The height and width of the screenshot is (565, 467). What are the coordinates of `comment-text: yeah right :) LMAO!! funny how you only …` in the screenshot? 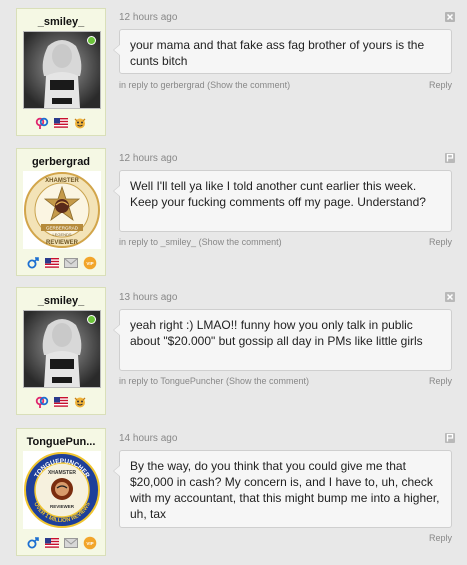 It's located at (276, 333).